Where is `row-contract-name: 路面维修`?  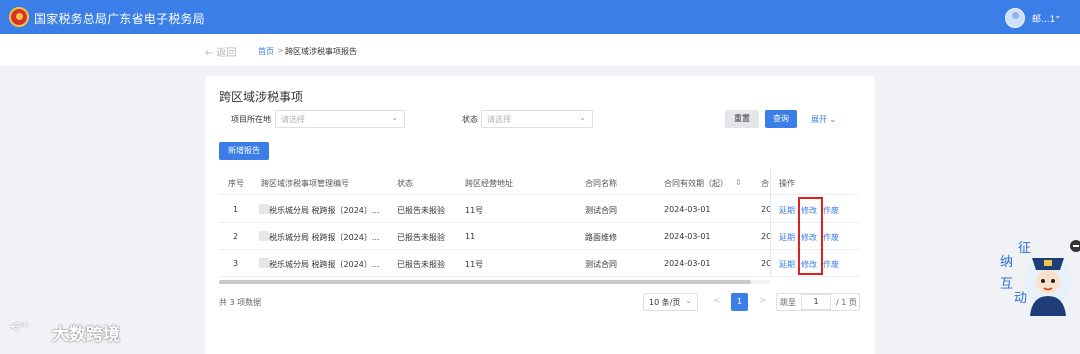 row-contract-name: 路面维修 is located at coordinates (601, 237).